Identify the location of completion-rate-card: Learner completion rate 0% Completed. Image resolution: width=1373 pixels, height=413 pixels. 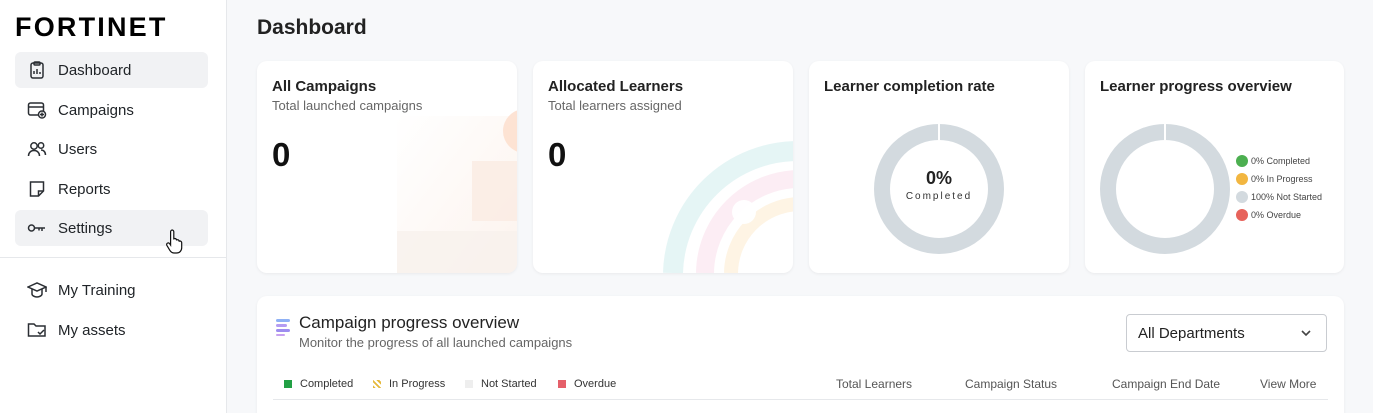
(939, 167).